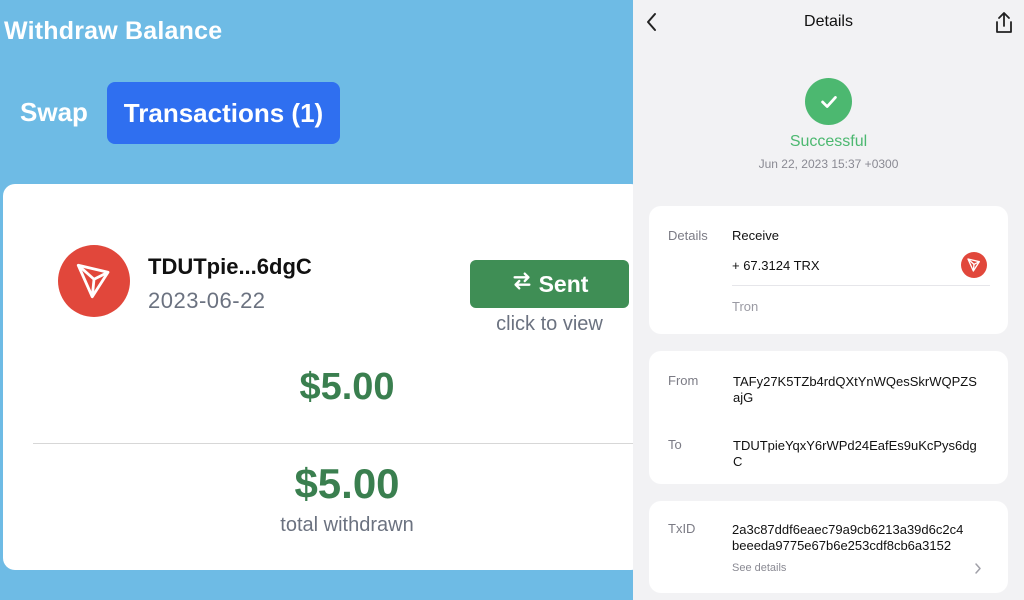  Describe the element at coordinates (776, 265) in the screenshot. I see `received-amount: + 67.3124 TRX` at that location.